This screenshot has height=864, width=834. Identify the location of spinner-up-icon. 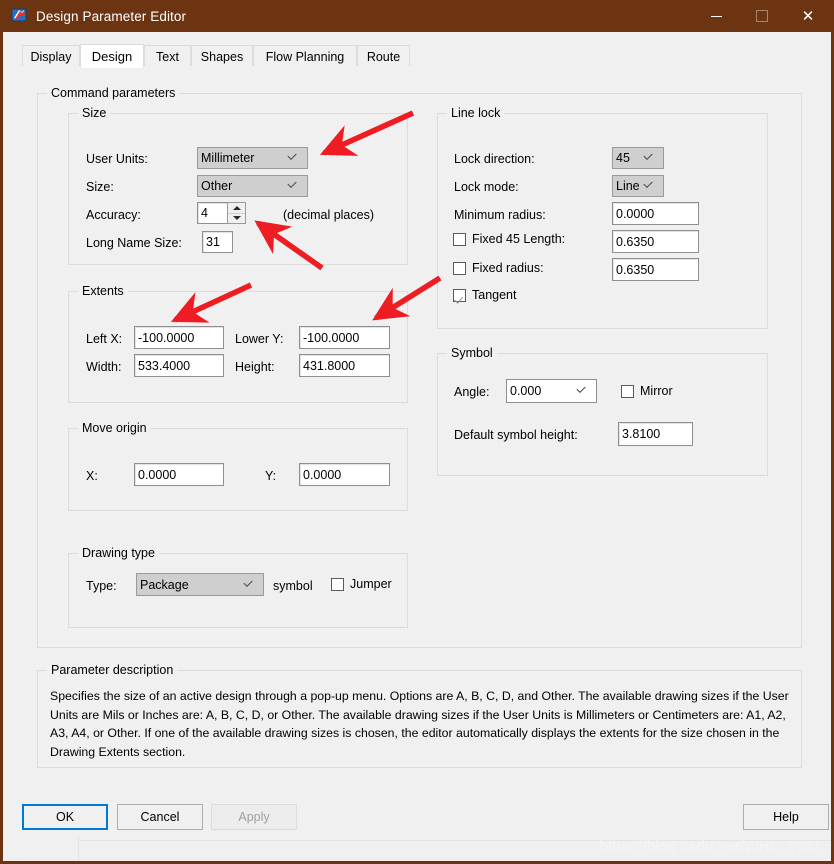
(236, 208).